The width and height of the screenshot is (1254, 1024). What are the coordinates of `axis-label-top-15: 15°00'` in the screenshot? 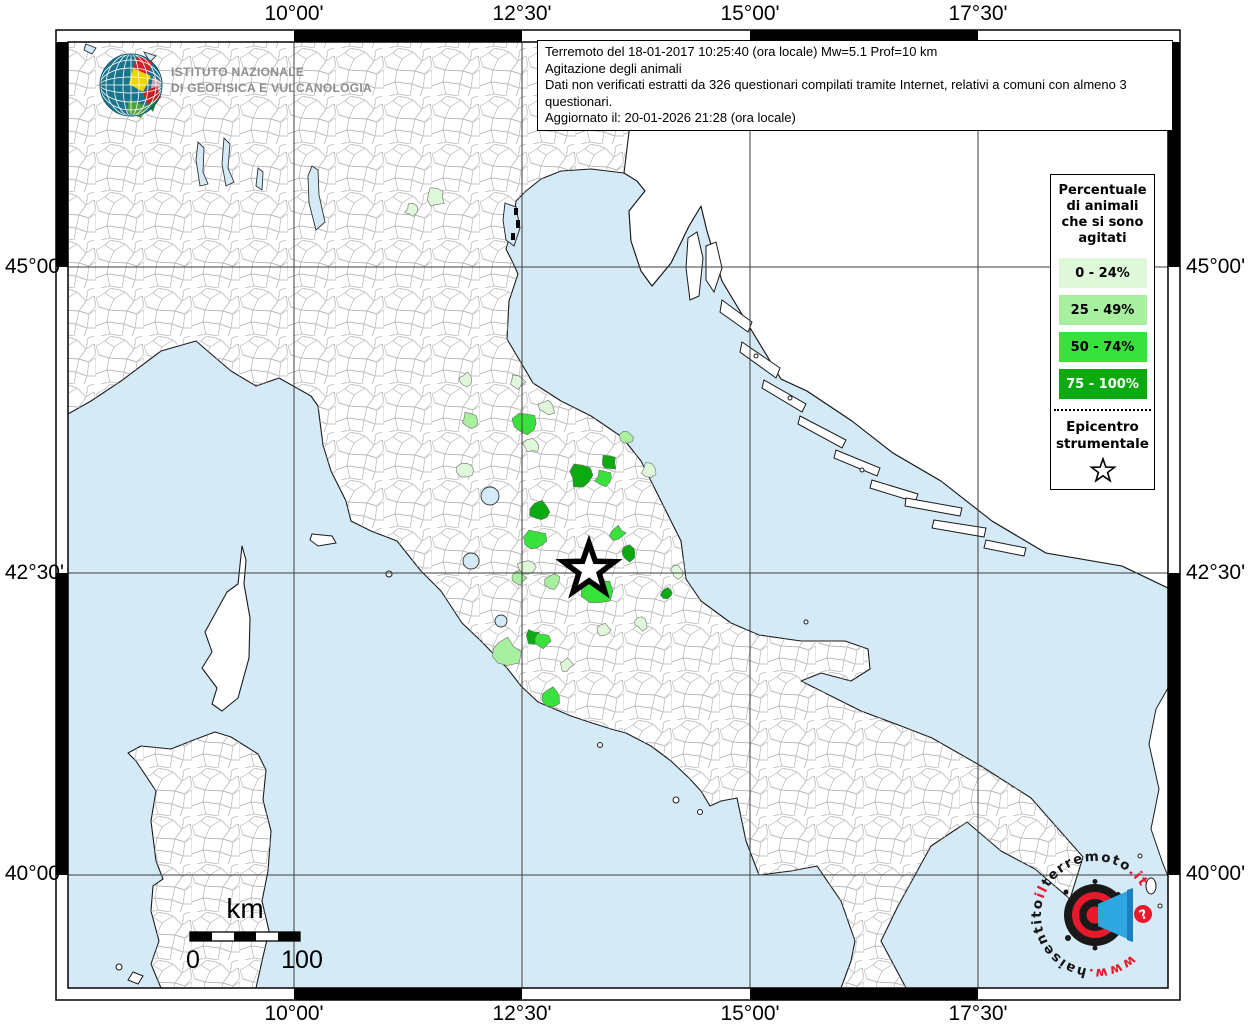 It's located at (750, 13).